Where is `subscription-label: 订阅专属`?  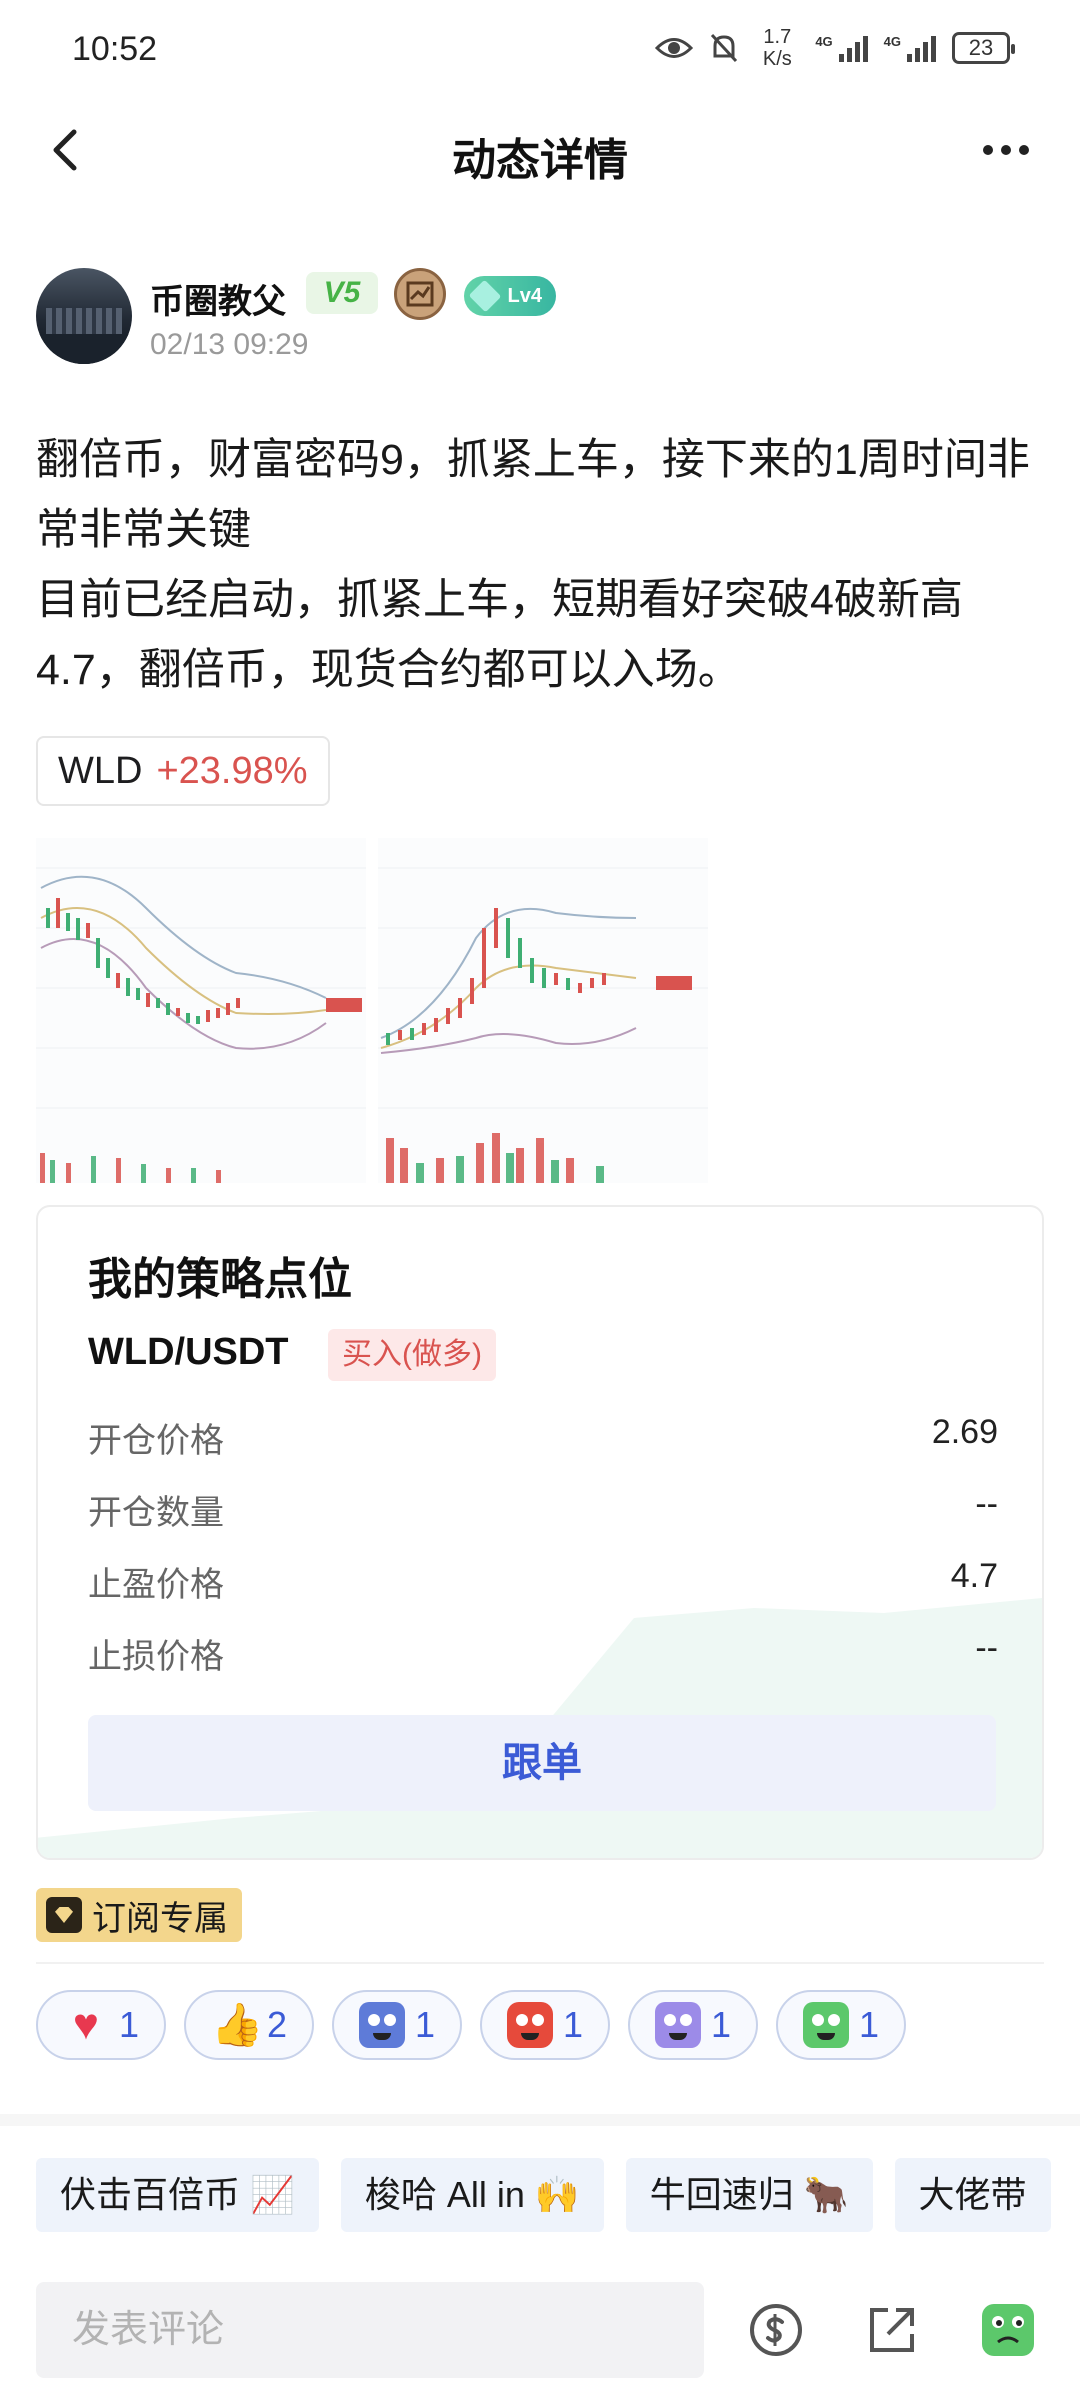 subscription-label: 订阅专属 is located at coordinates (160, 1918).